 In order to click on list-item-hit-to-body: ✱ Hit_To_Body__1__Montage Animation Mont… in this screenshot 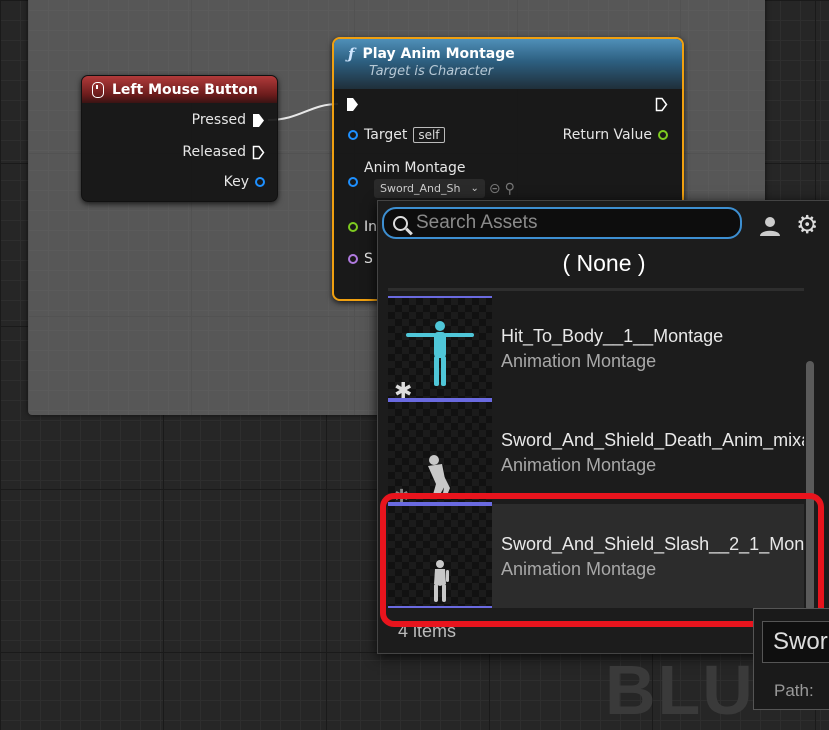, I will do `click(596, 348)`.